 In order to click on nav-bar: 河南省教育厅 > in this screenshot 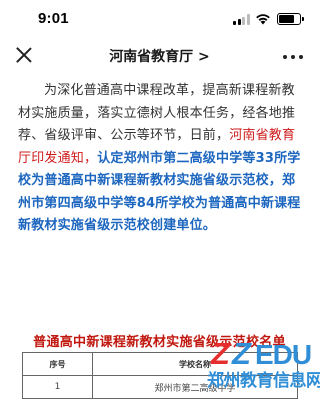, I will do `click(159, 56)`.